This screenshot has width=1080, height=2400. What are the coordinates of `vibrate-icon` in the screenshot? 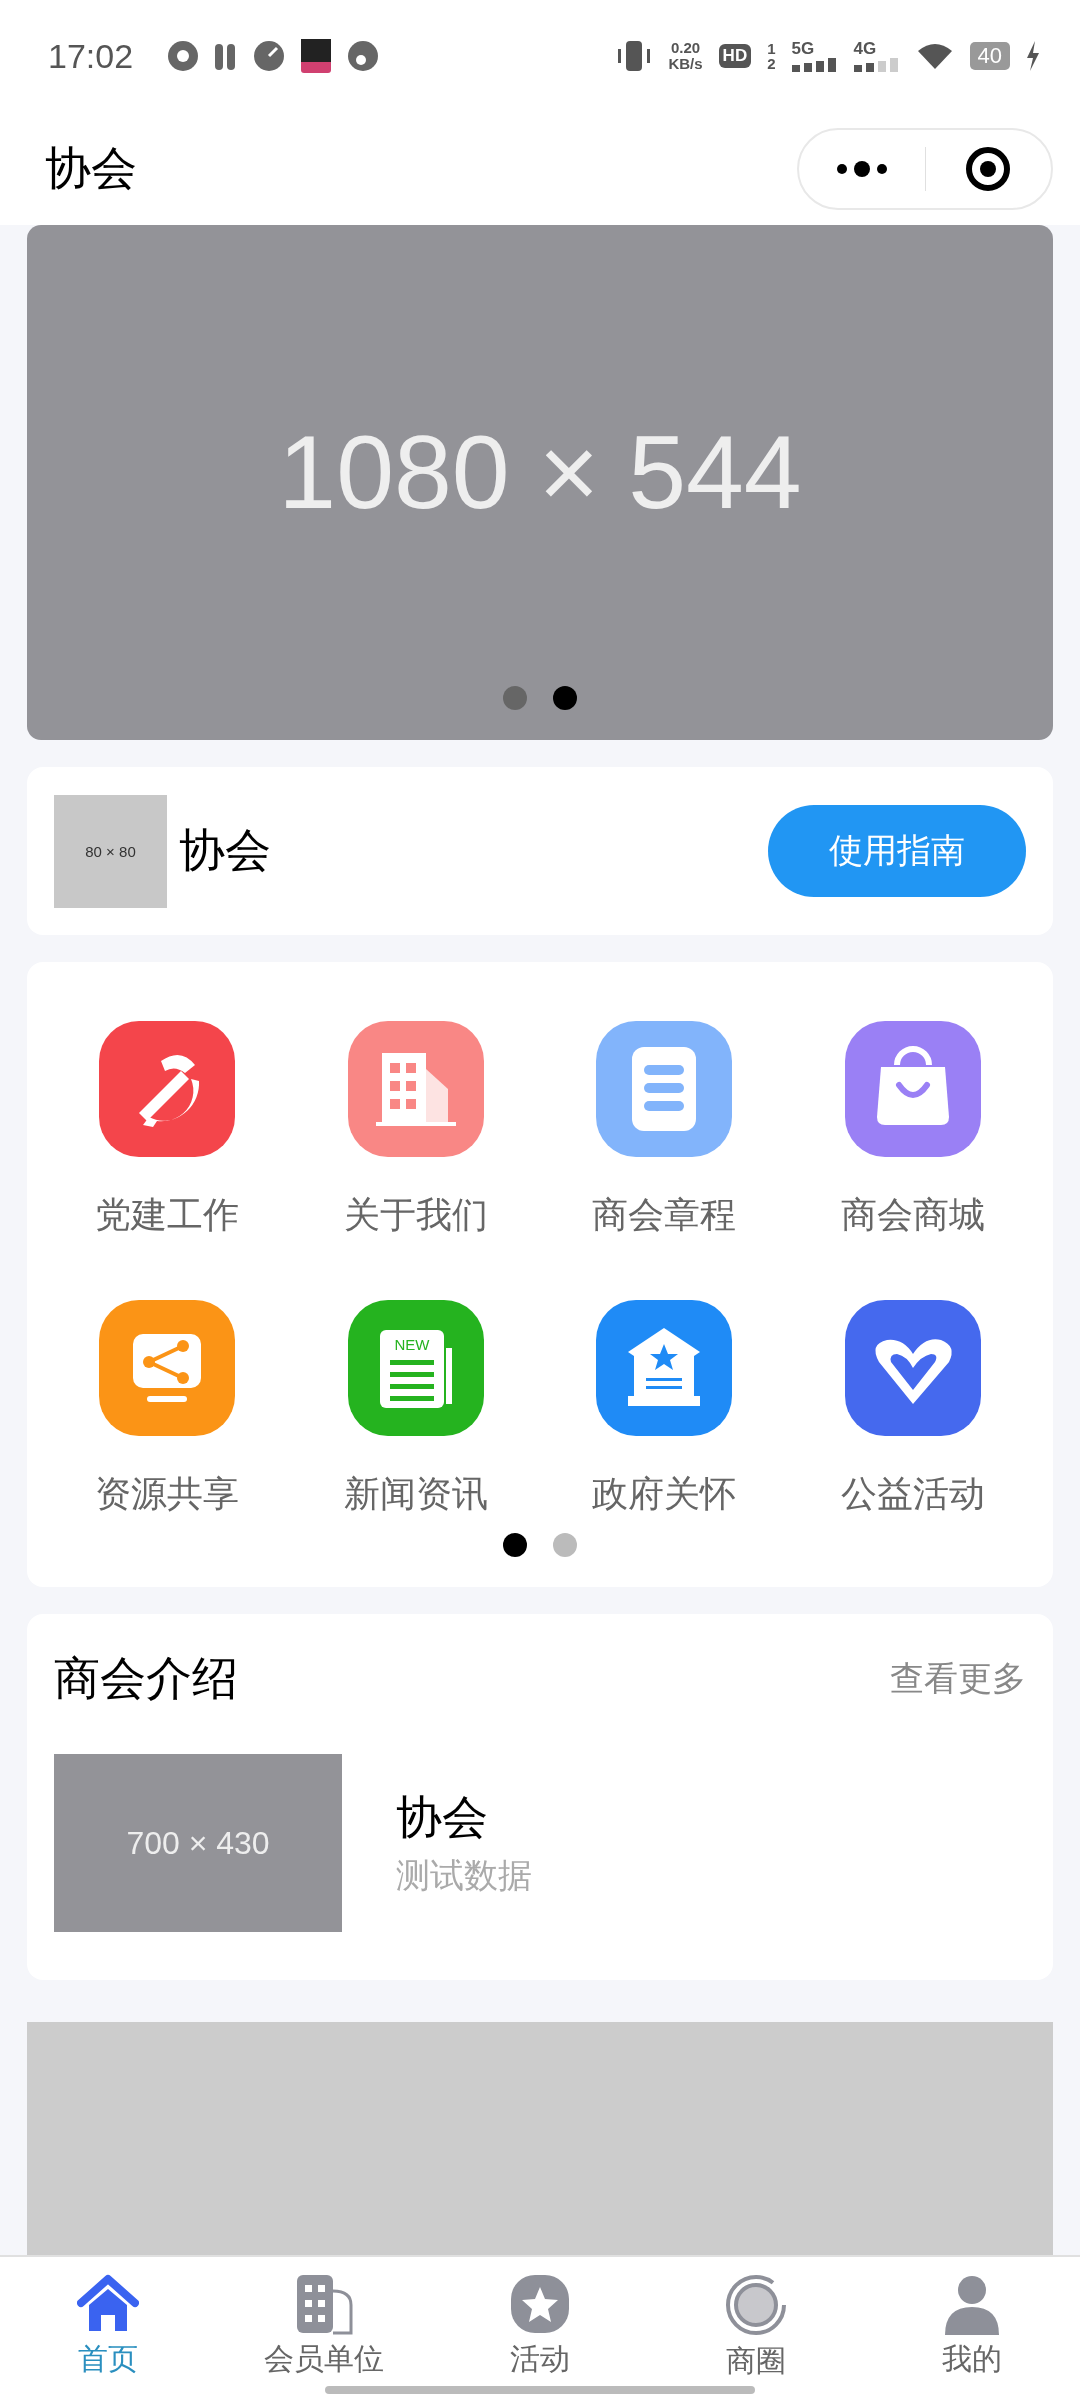 It's located at (634, 56).